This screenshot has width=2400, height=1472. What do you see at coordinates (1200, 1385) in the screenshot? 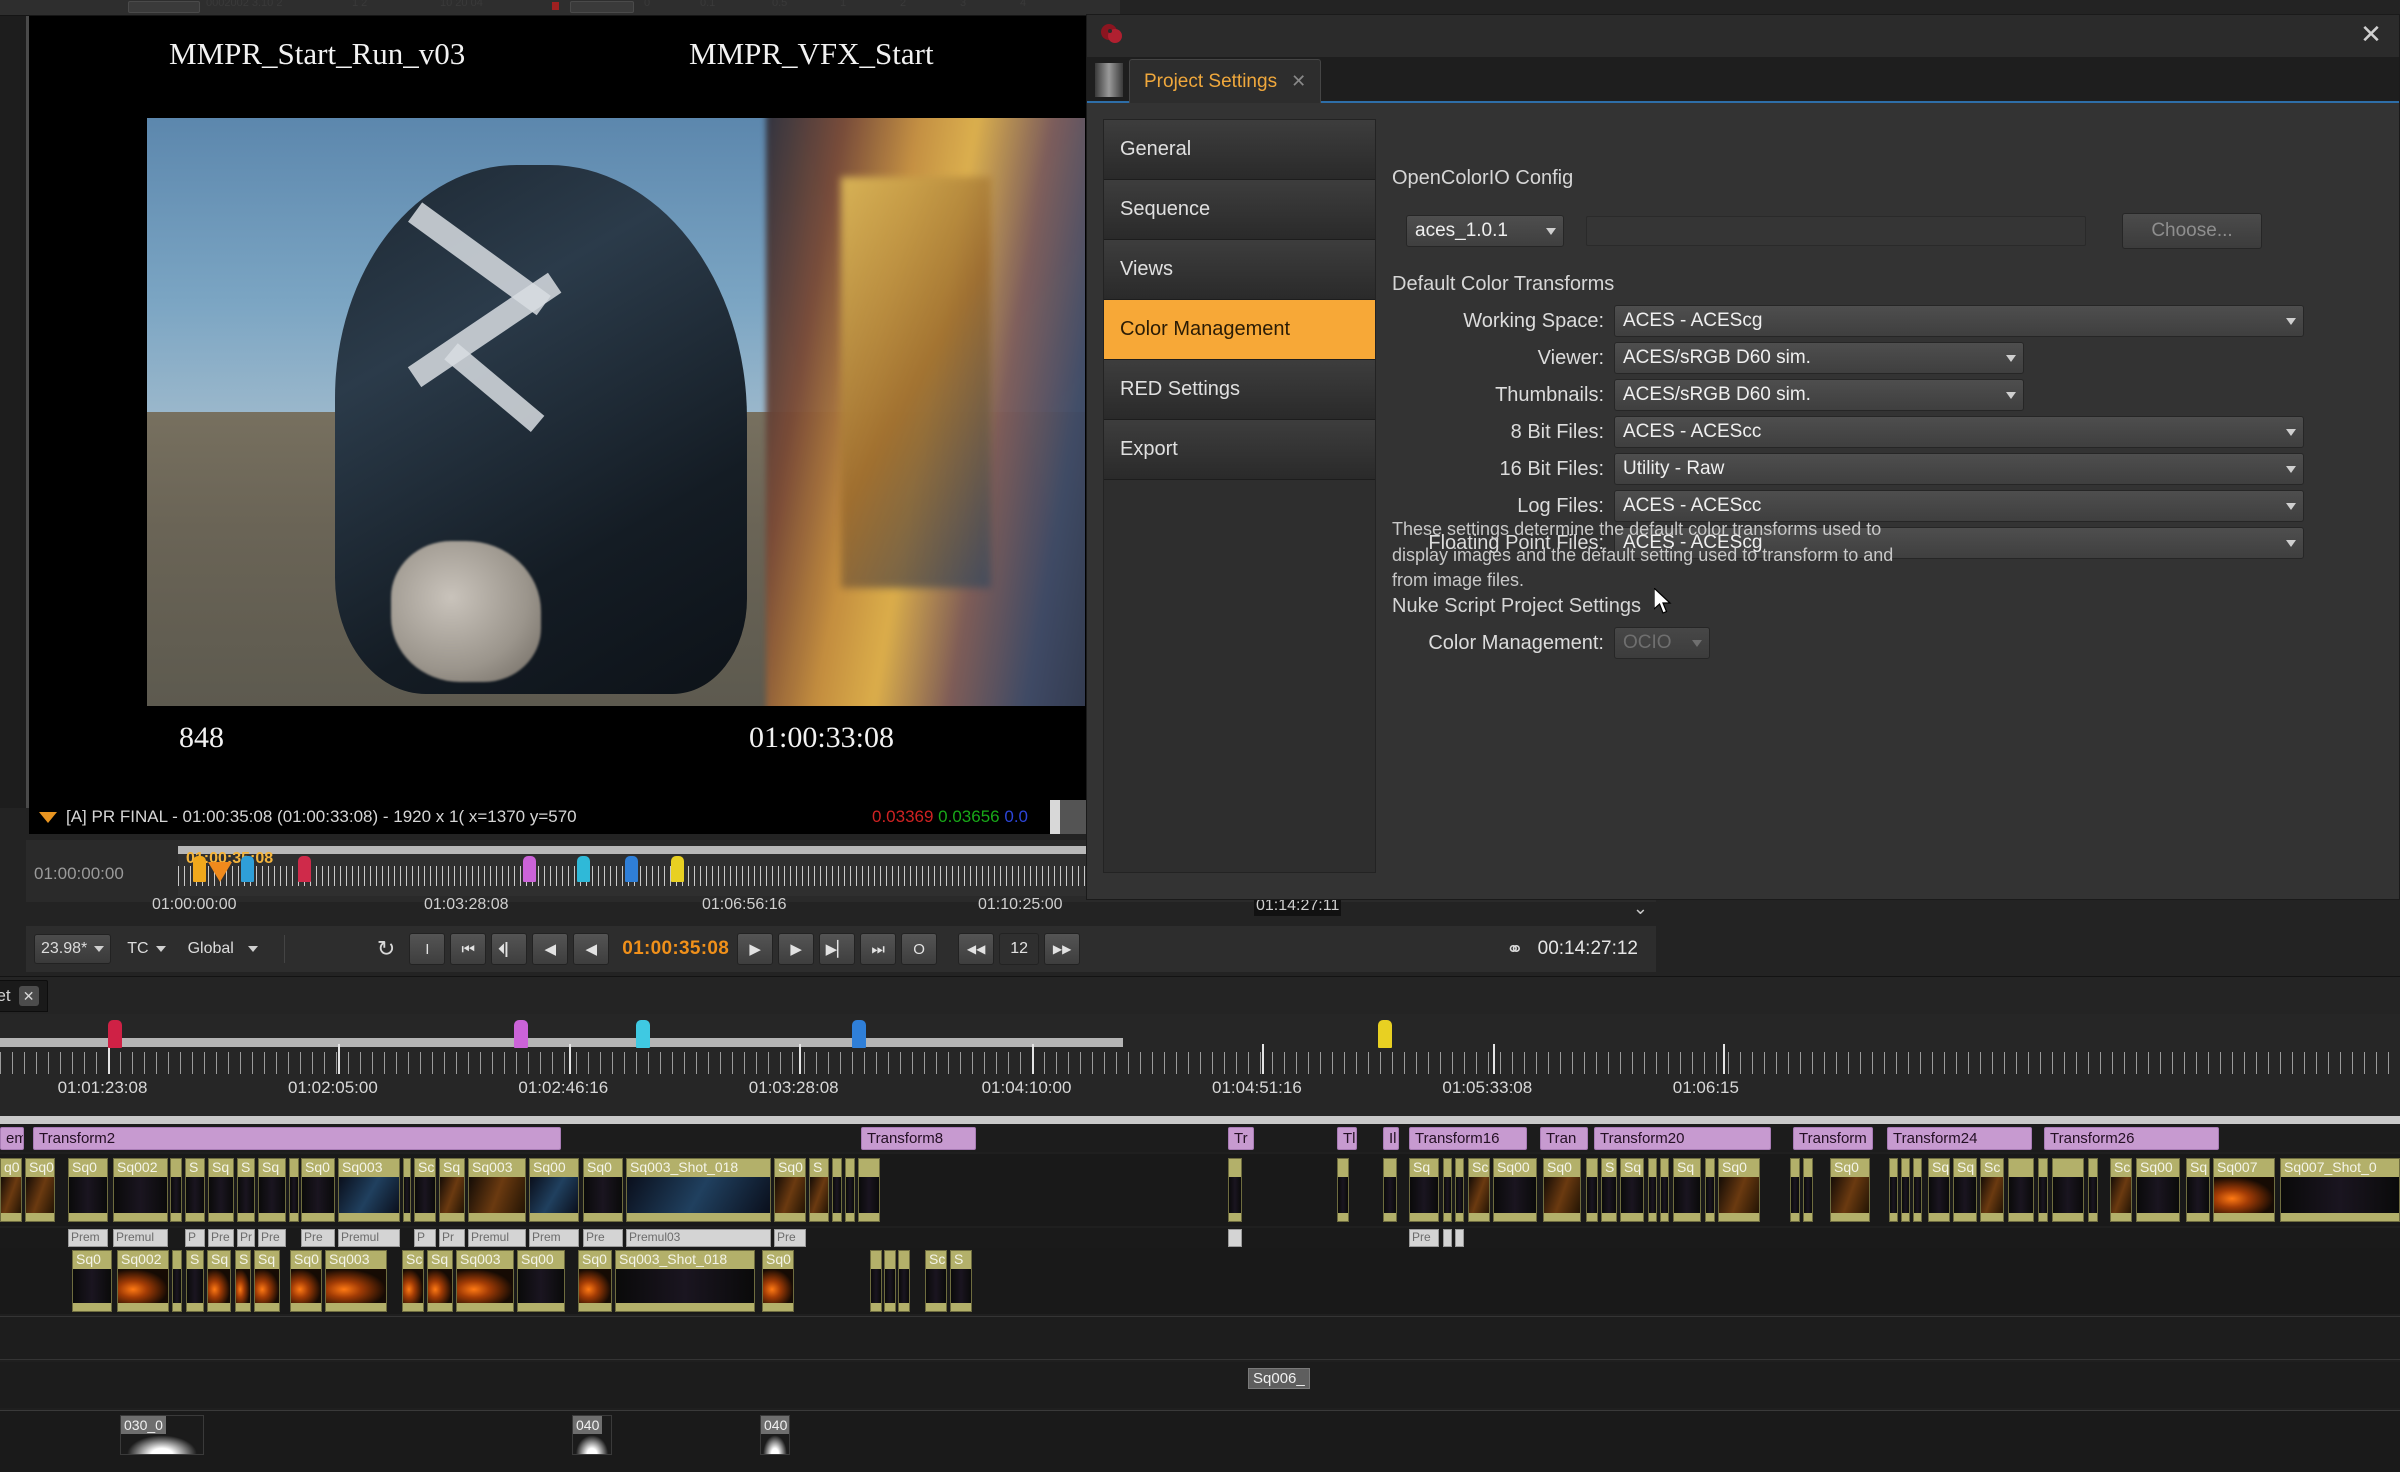
I see `annotation-track: Sq006_` at bounding box center [1200, 1385].